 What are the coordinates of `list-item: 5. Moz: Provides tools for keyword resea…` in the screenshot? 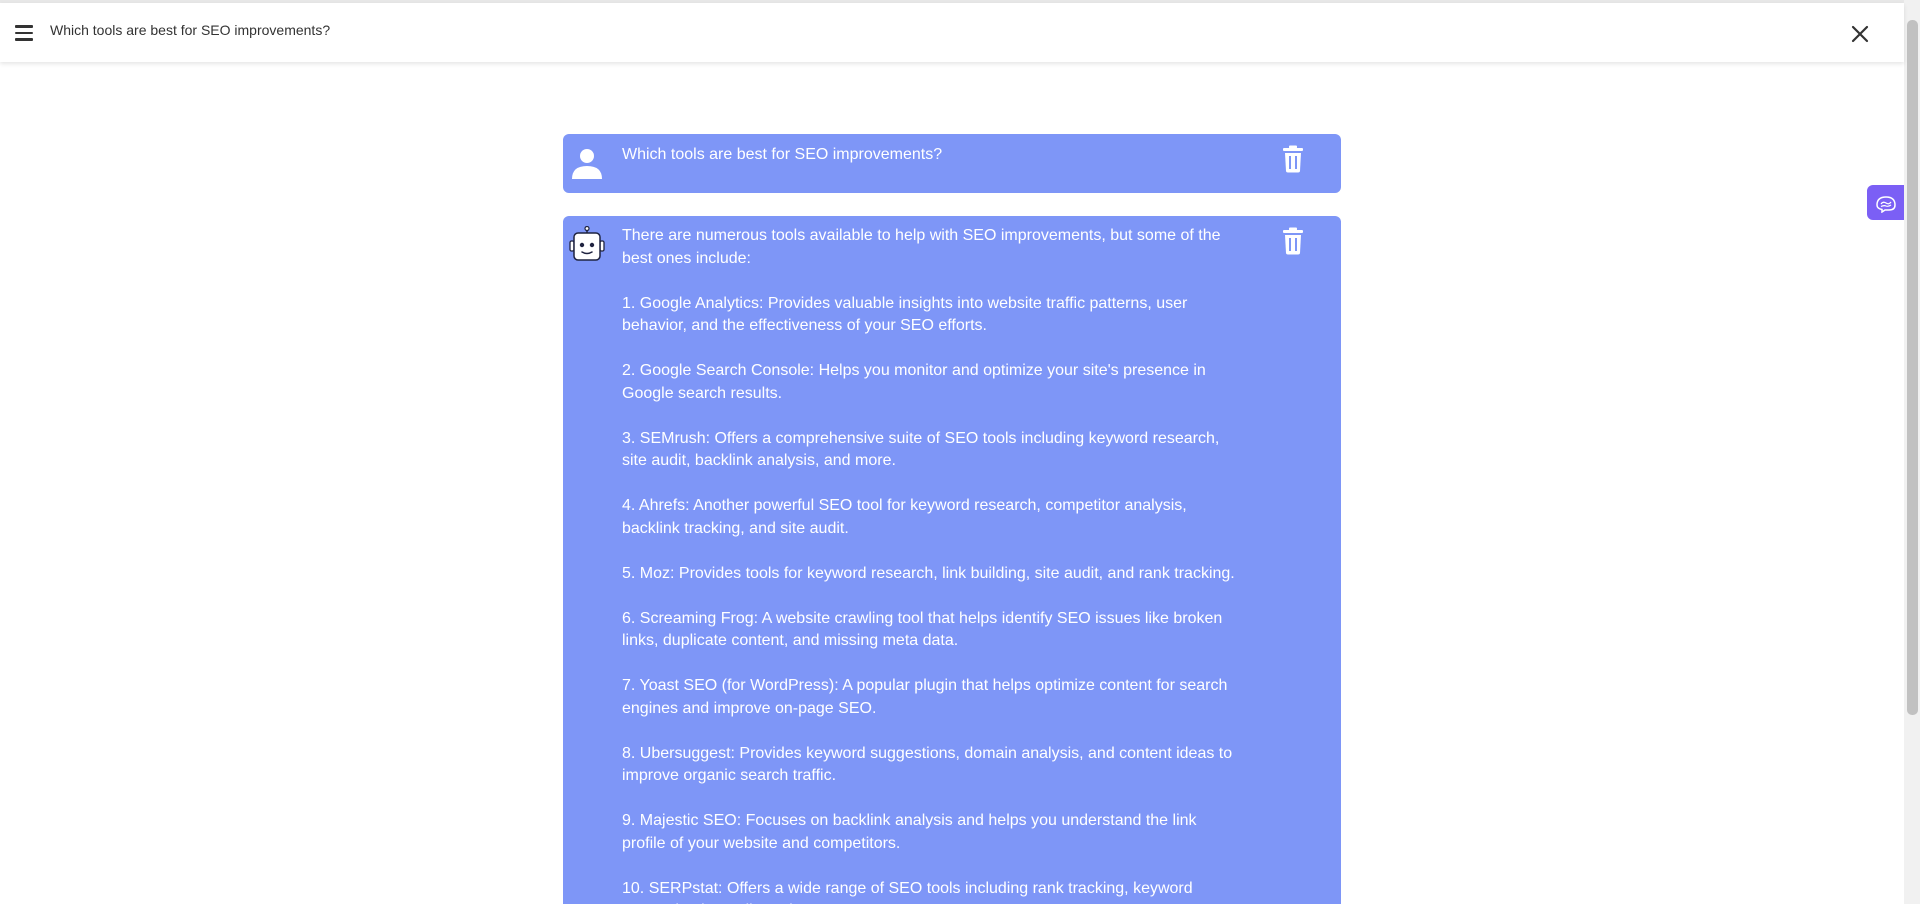 It's located at (928, 573).